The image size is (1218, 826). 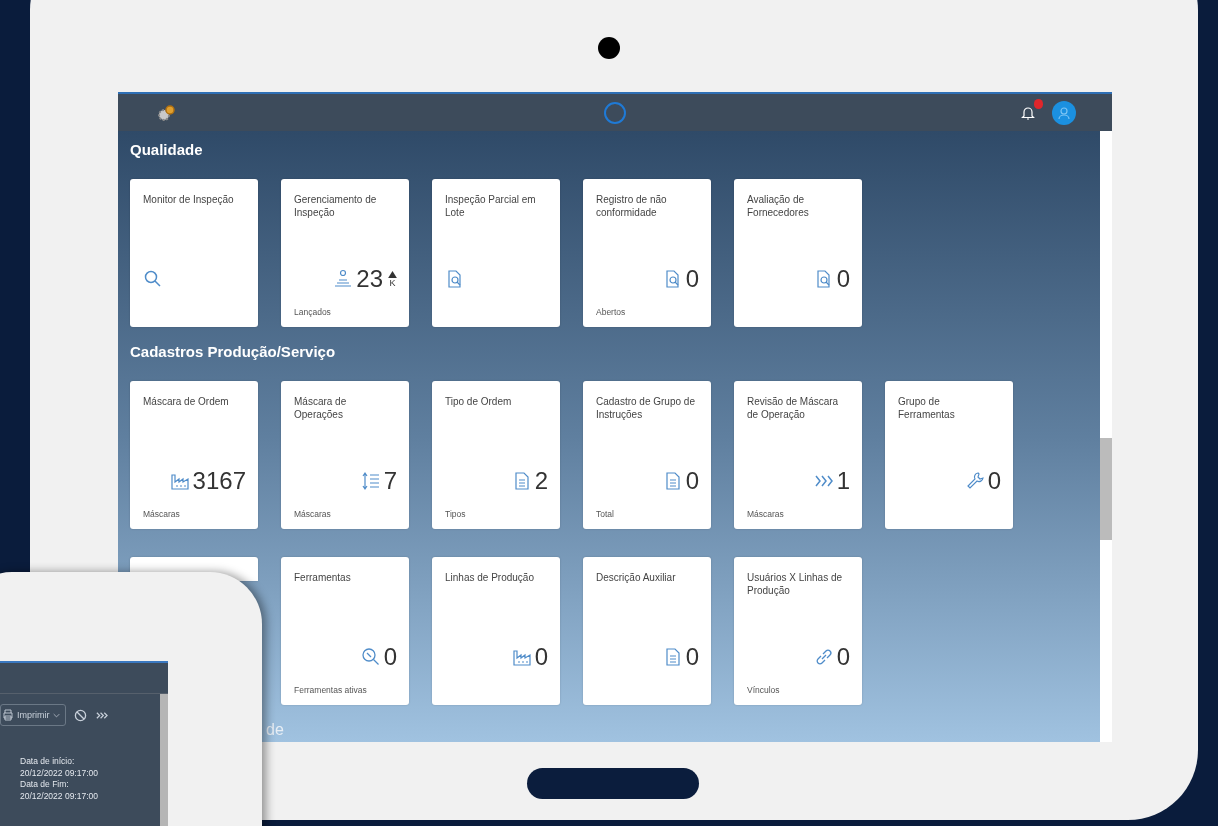 What do you see at coordinates (636, 578) in the screenshot?
I see `tile-title: Descrição Auxiliar` at bounding box center [636, 578].